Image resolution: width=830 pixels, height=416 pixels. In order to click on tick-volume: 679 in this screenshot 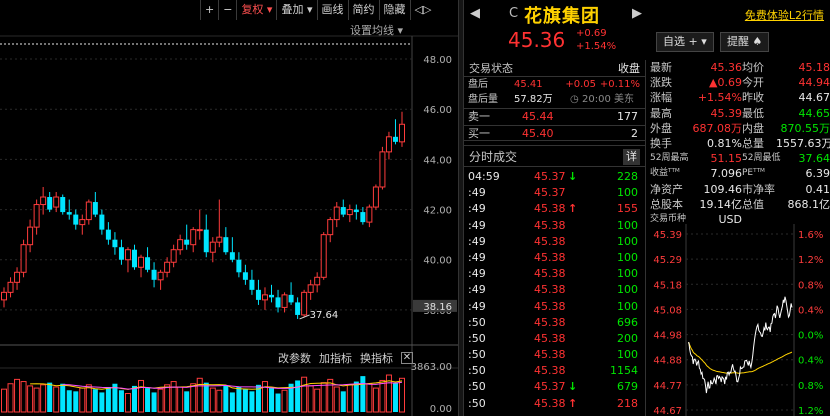, I will do `click(627, 387)`.